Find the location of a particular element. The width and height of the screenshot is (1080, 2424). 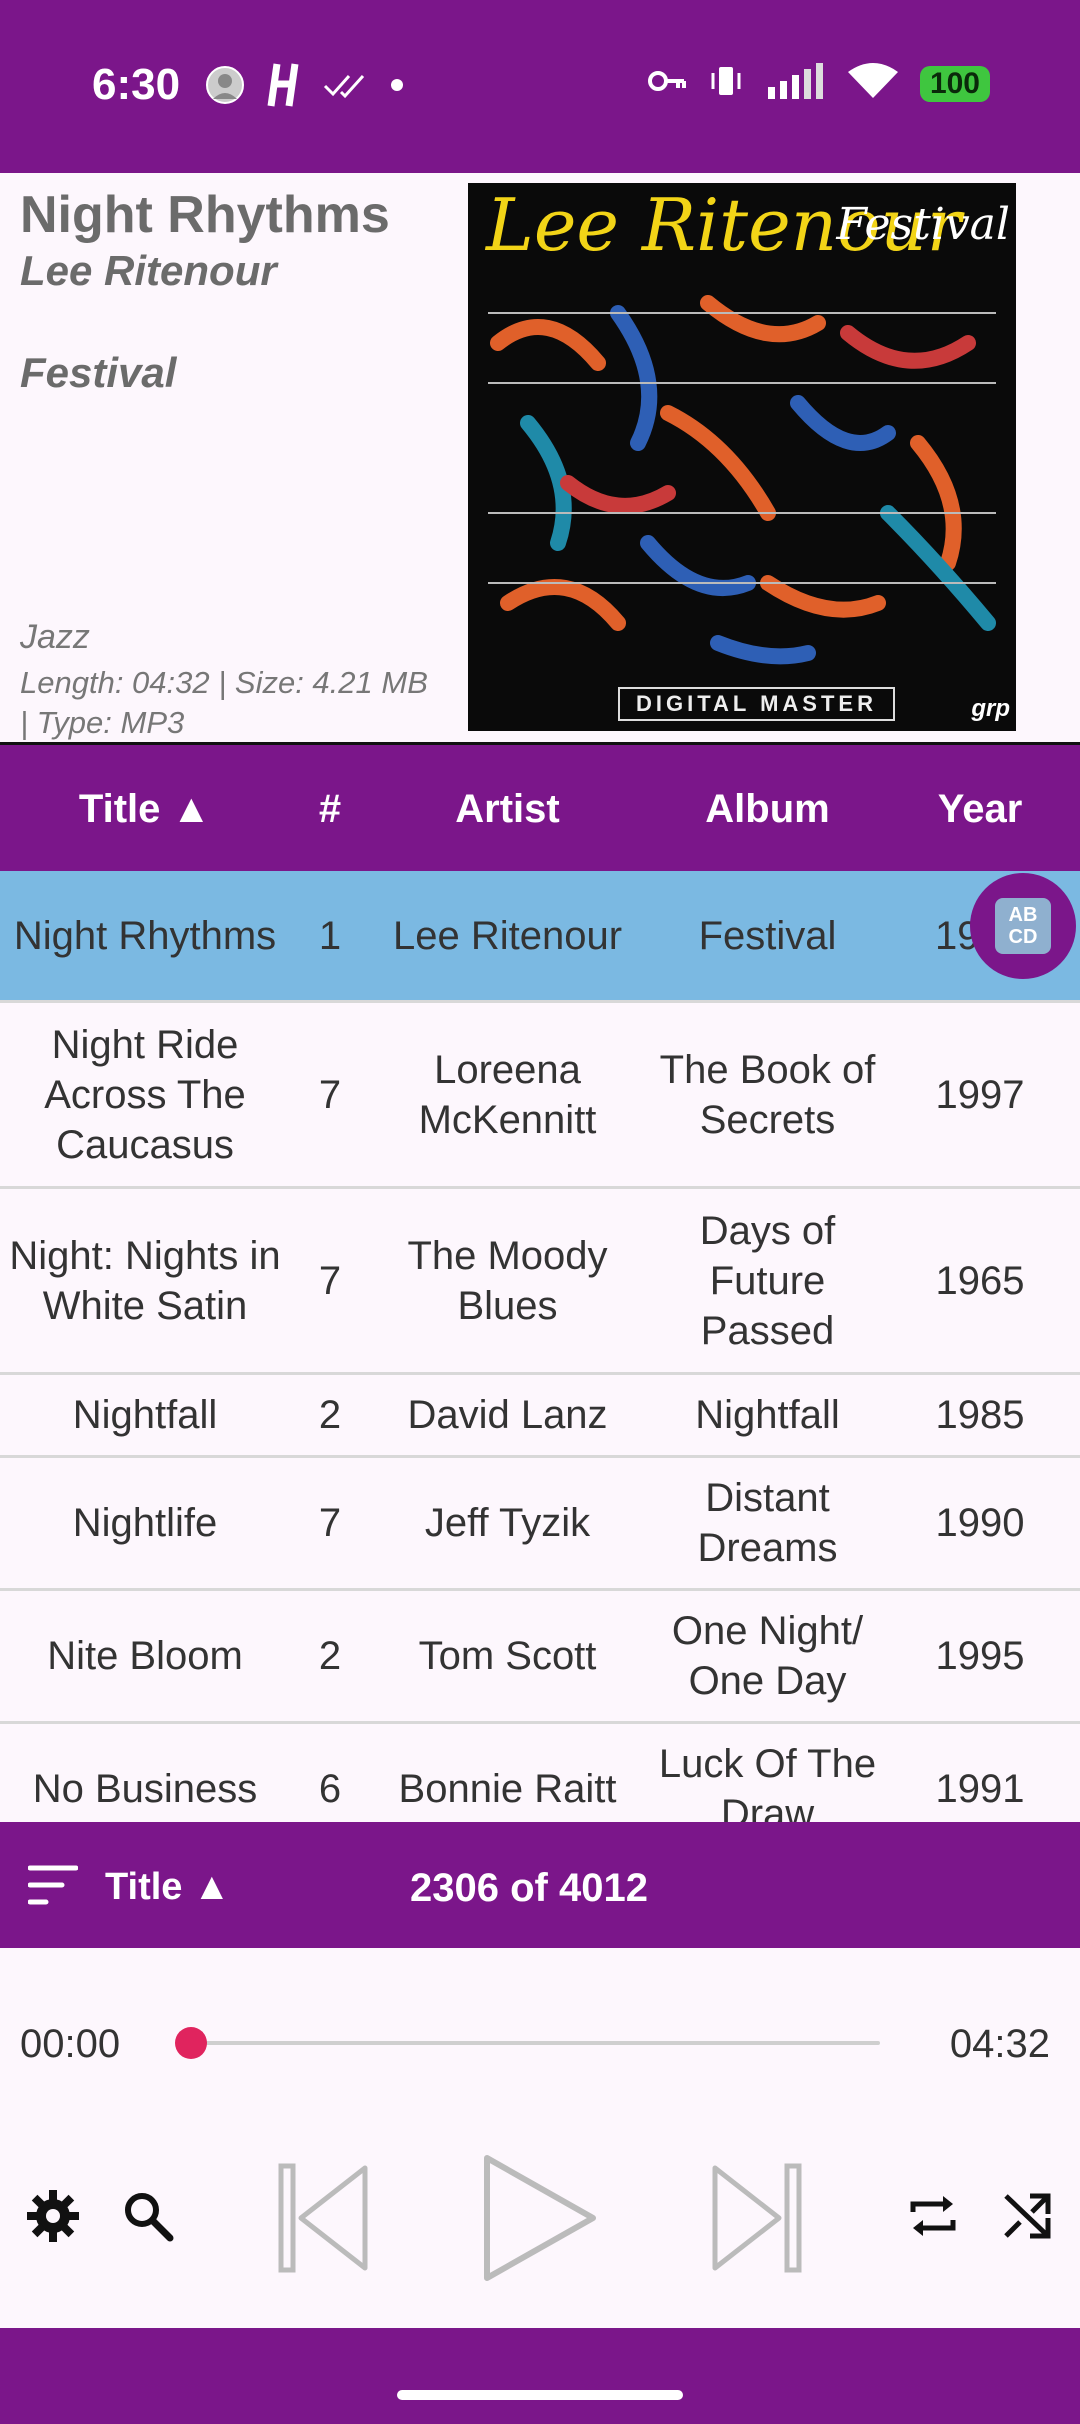

sort-label: Title ▲ is located at coordinates (168, 1887).